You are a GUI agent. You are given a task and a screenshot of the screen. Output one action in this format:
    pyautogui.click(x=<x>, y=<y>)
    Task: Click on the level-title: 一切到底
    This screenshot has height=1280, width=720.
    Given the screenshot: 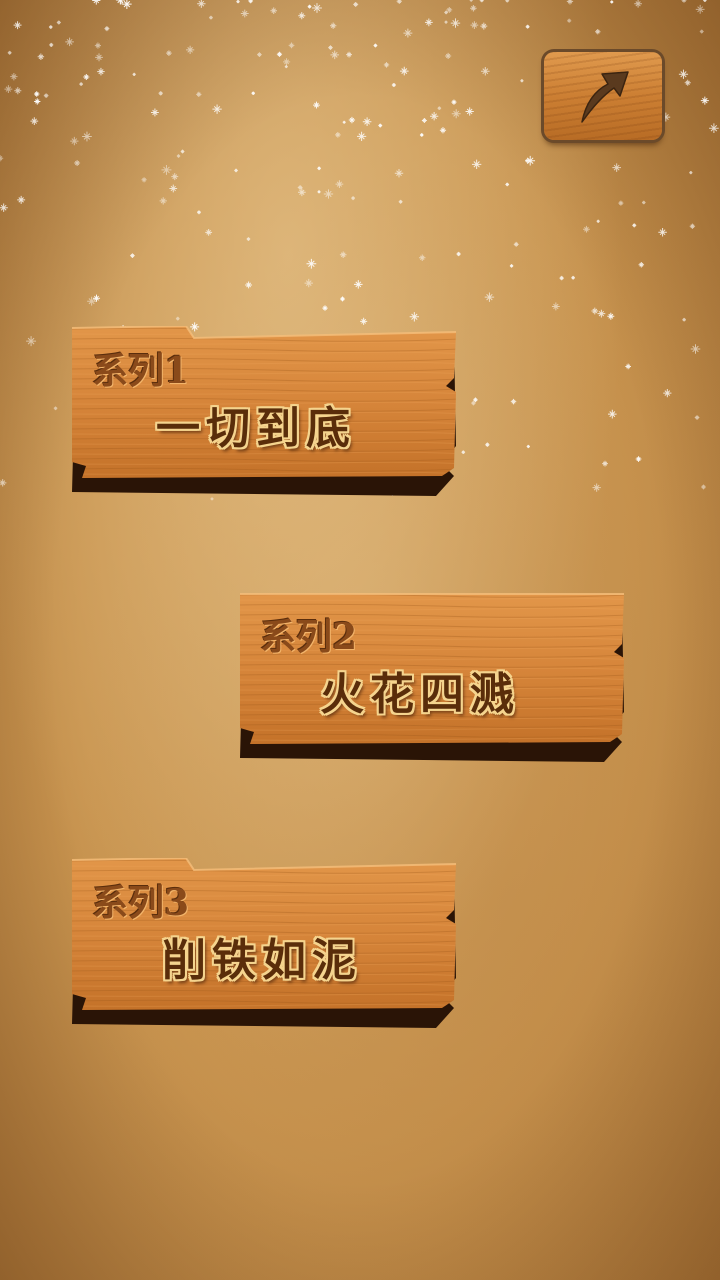 What is the action you would take?
    pyautogui.click(x=256, y=428)
    